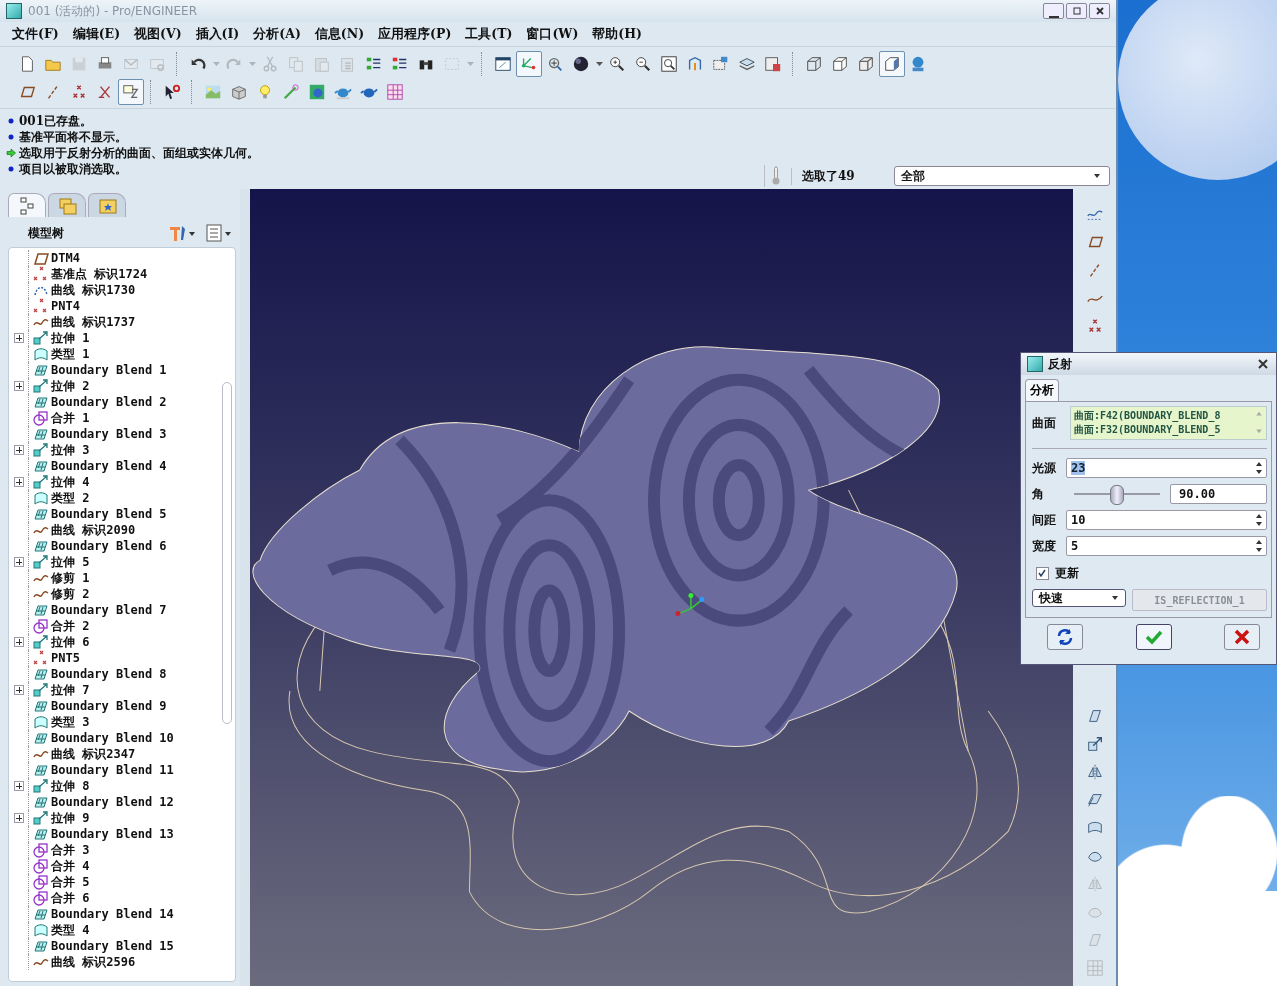  What do you see at coordinates (107, 205) in the screenshot?
I see `folder-star-tab` at bounding box center [107, 205].